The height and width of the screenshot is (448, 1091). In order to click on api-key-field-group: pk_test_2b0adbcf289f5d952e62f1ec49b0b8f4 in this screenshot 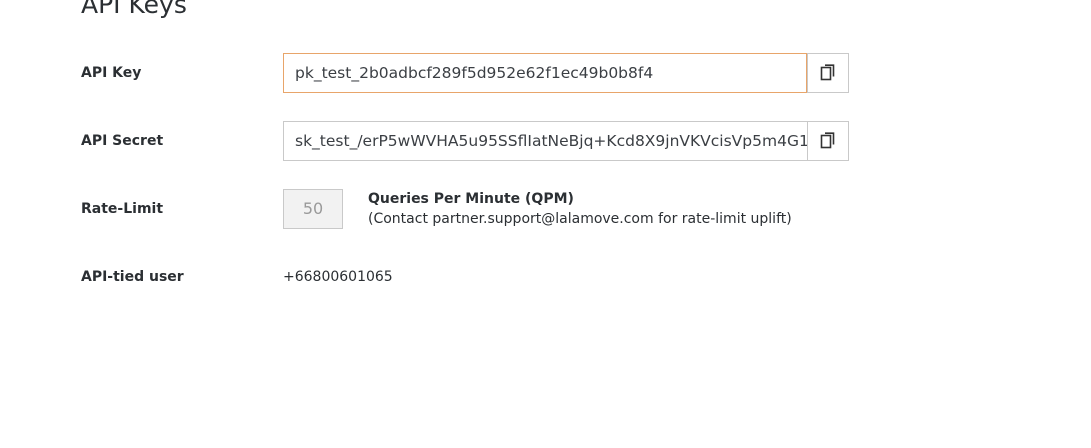, I will do `click(566, 73)`.